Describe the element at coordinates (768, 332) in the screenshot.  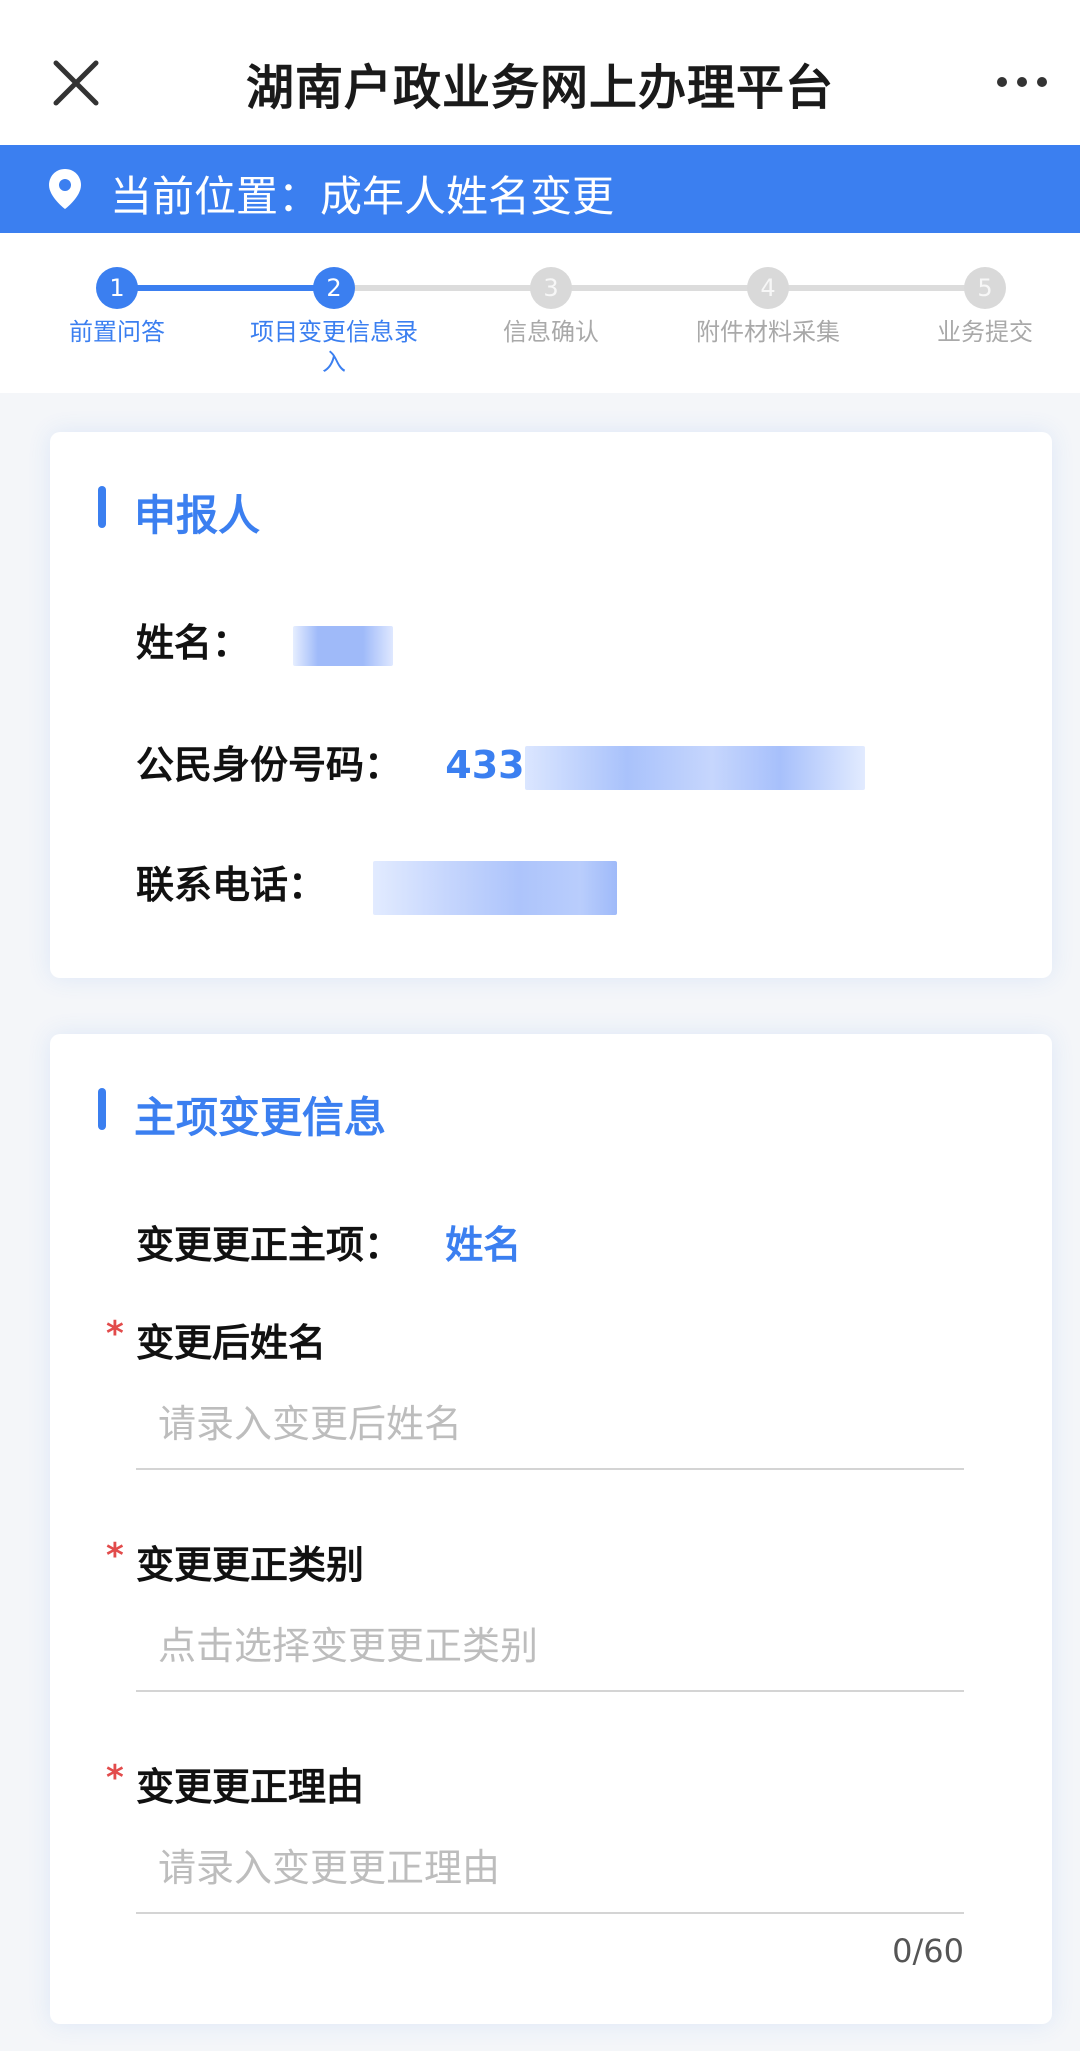
I see `step-label: 附件材料采集` at that location.